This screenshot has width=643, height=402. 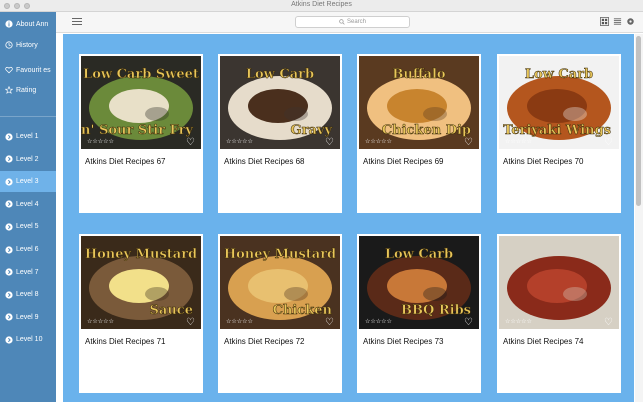 I want to click on recipe-photo: Low Carb Gravy, so click(x=280, y=102).